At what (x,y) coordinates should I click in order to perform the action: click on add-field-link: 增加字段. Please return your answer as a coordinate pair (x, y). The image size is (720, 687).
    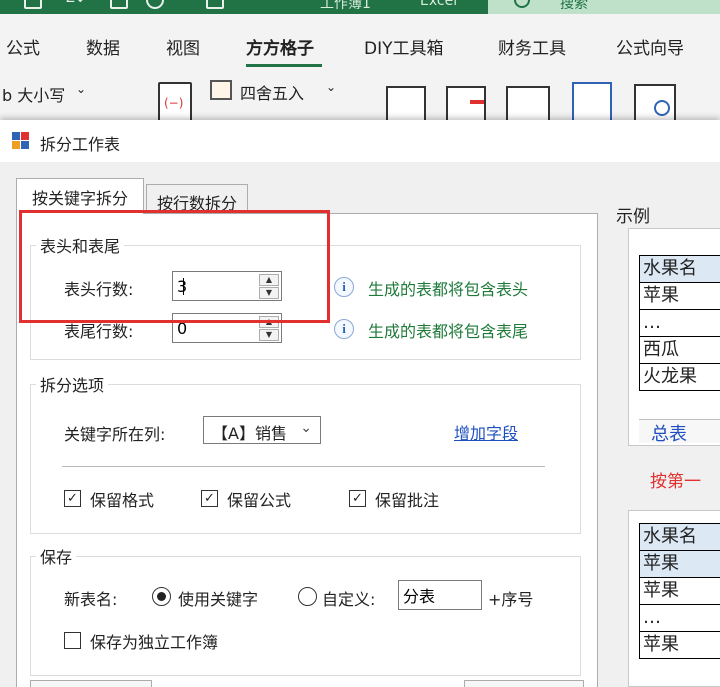
    Looking at the image, I should click on (486, 432).